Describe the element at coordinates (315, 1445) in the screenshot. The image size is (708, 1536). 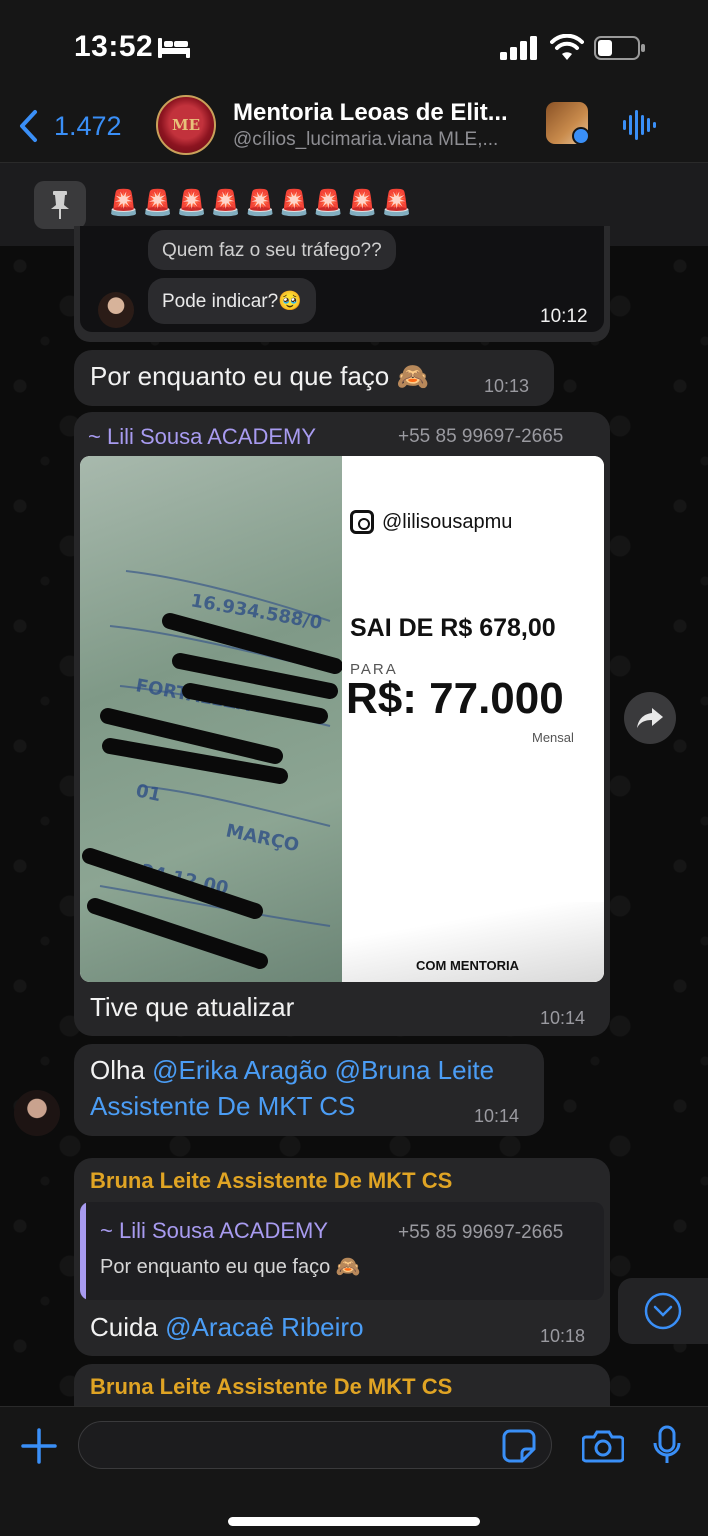
I see `message-input` at that location.